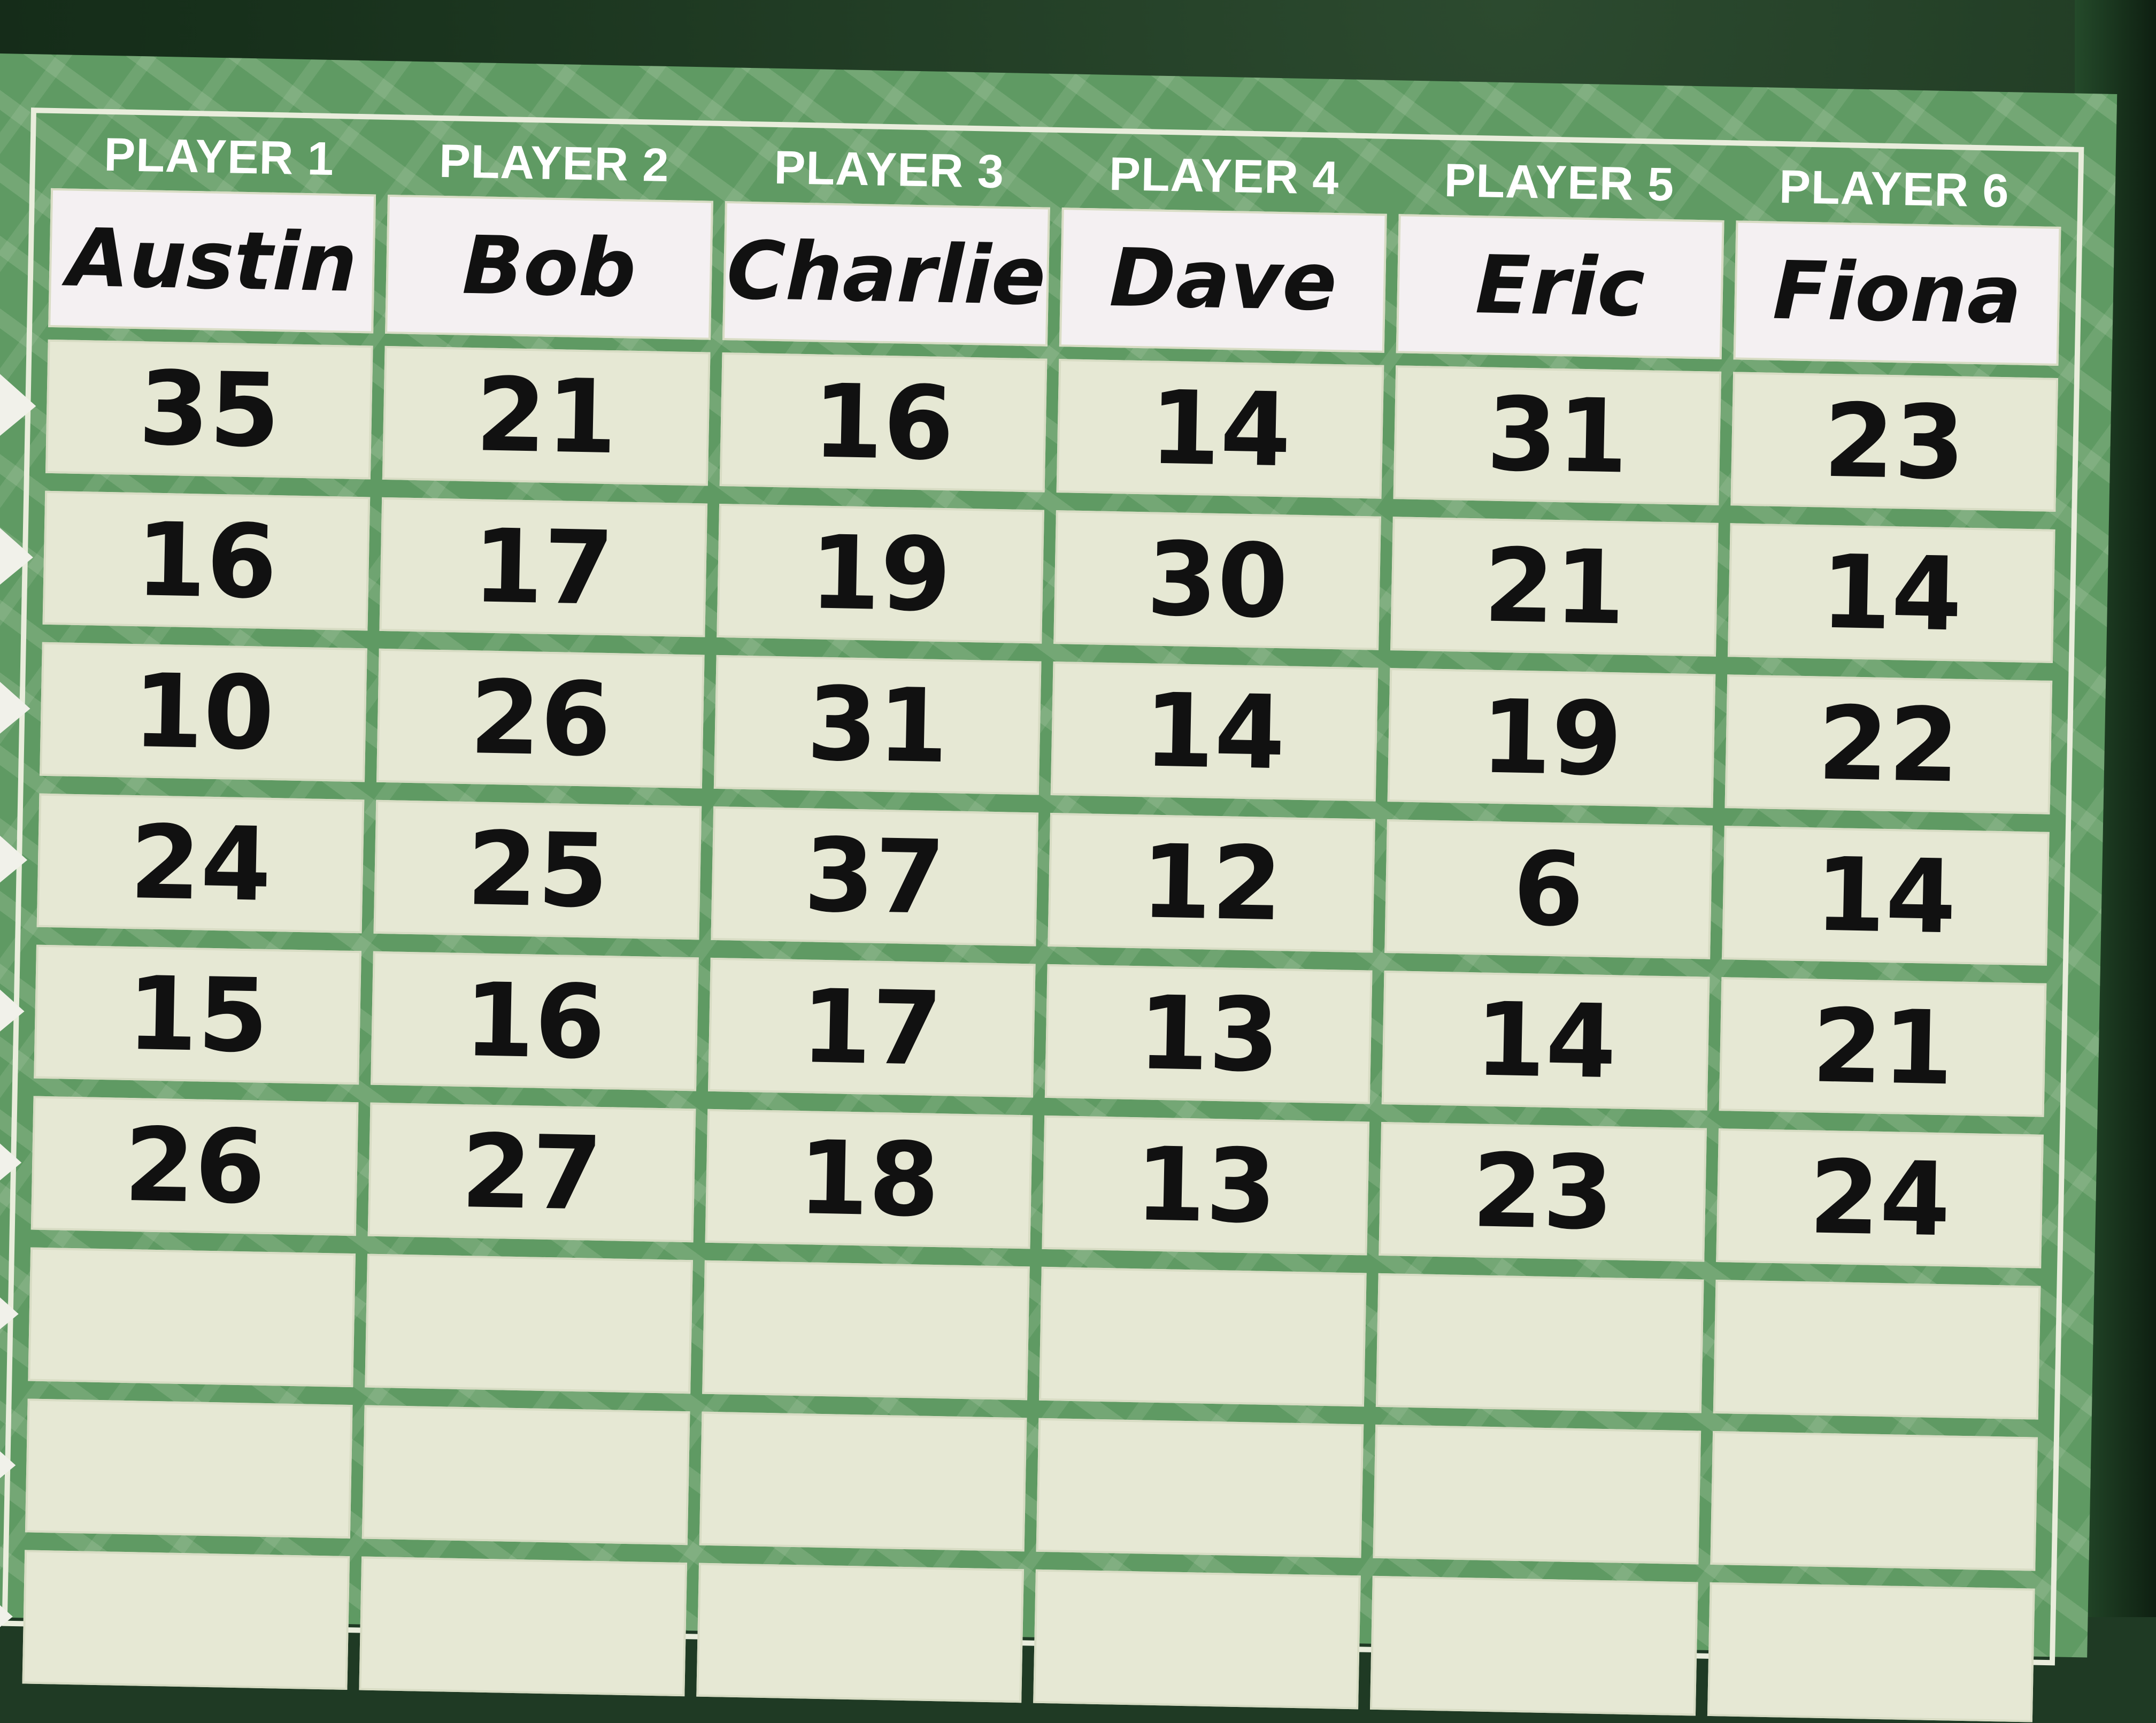  What do you see at coordinates (1888, 744) in the screenshot?
I see `score-cell: 22` at bounding box center [1888, 744].